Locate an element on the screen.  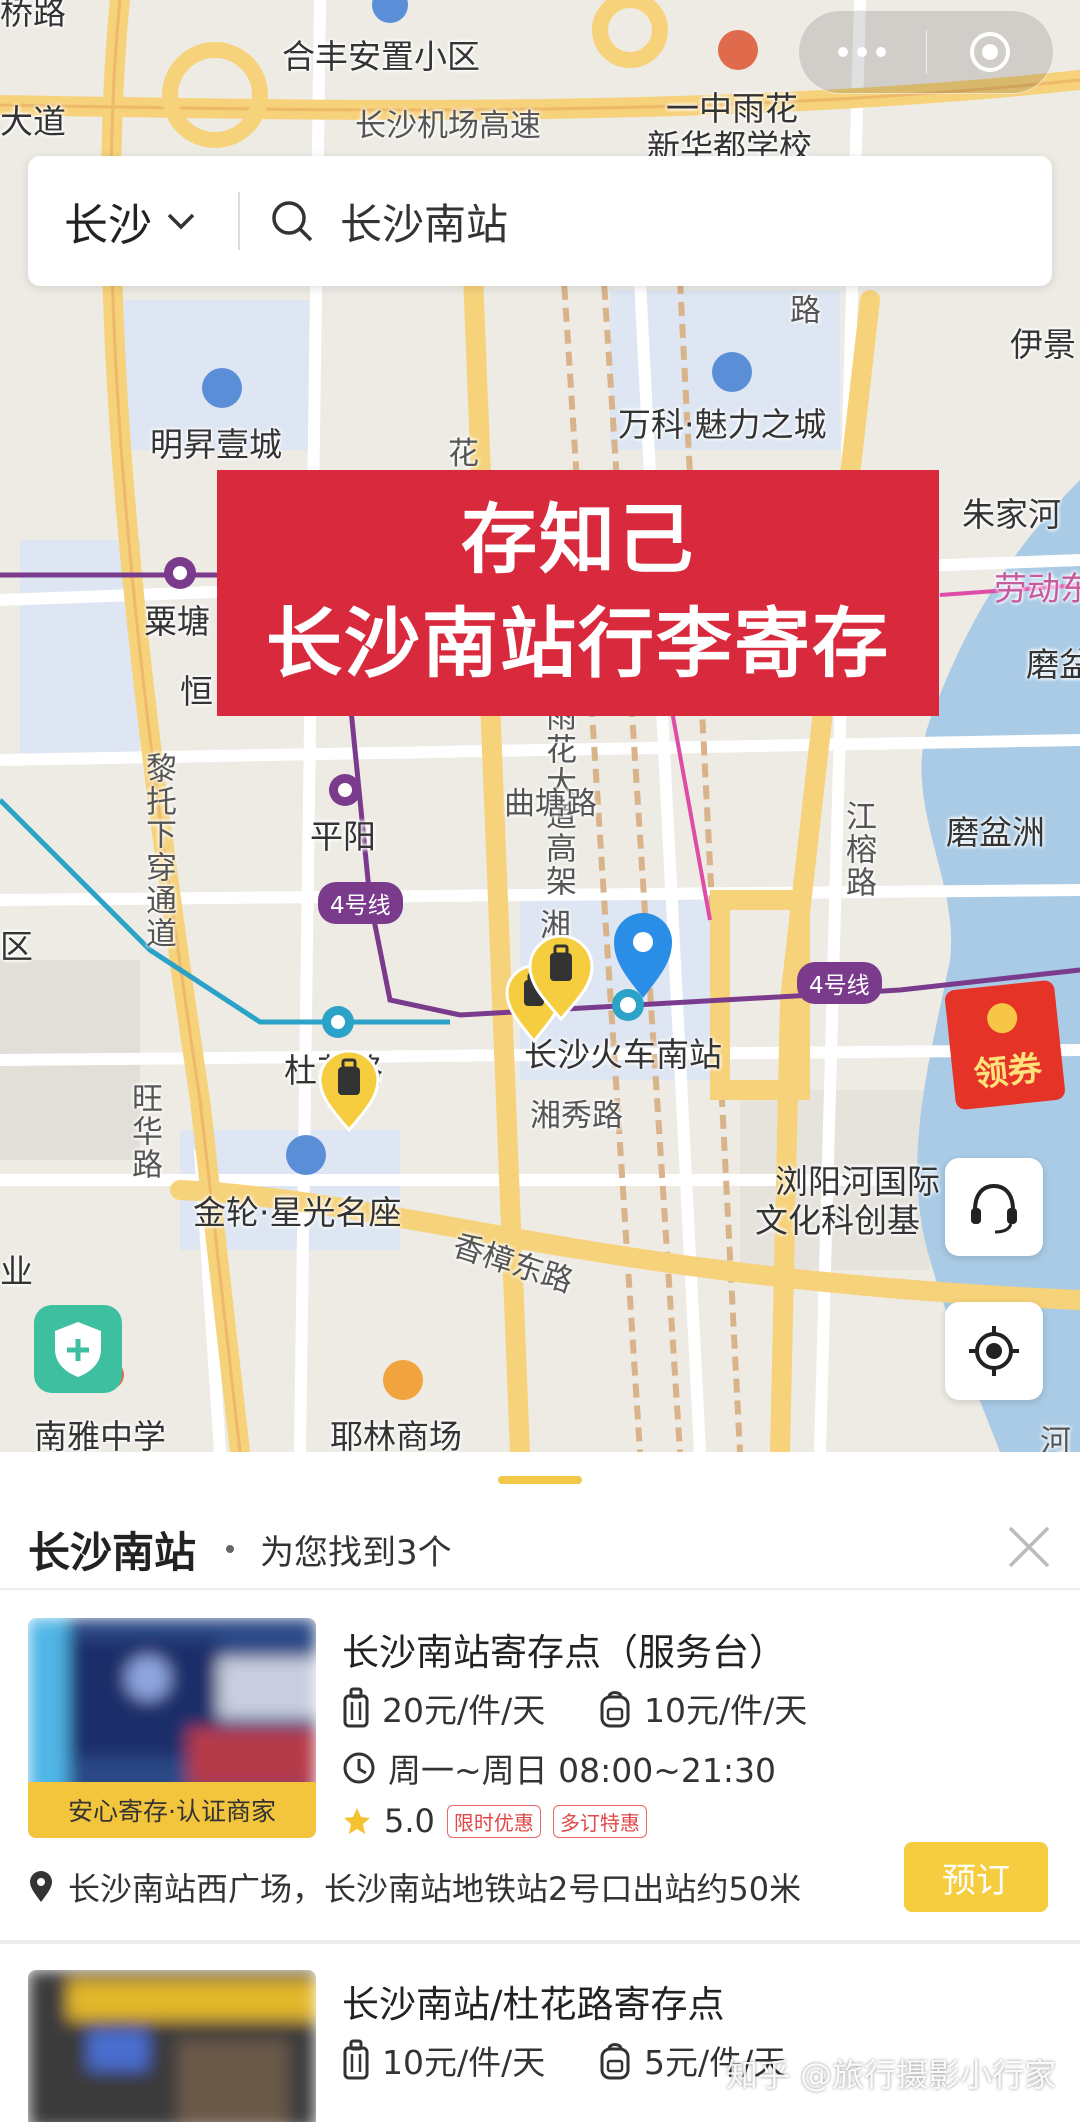
search-icon is located at coordinates (292, 221).